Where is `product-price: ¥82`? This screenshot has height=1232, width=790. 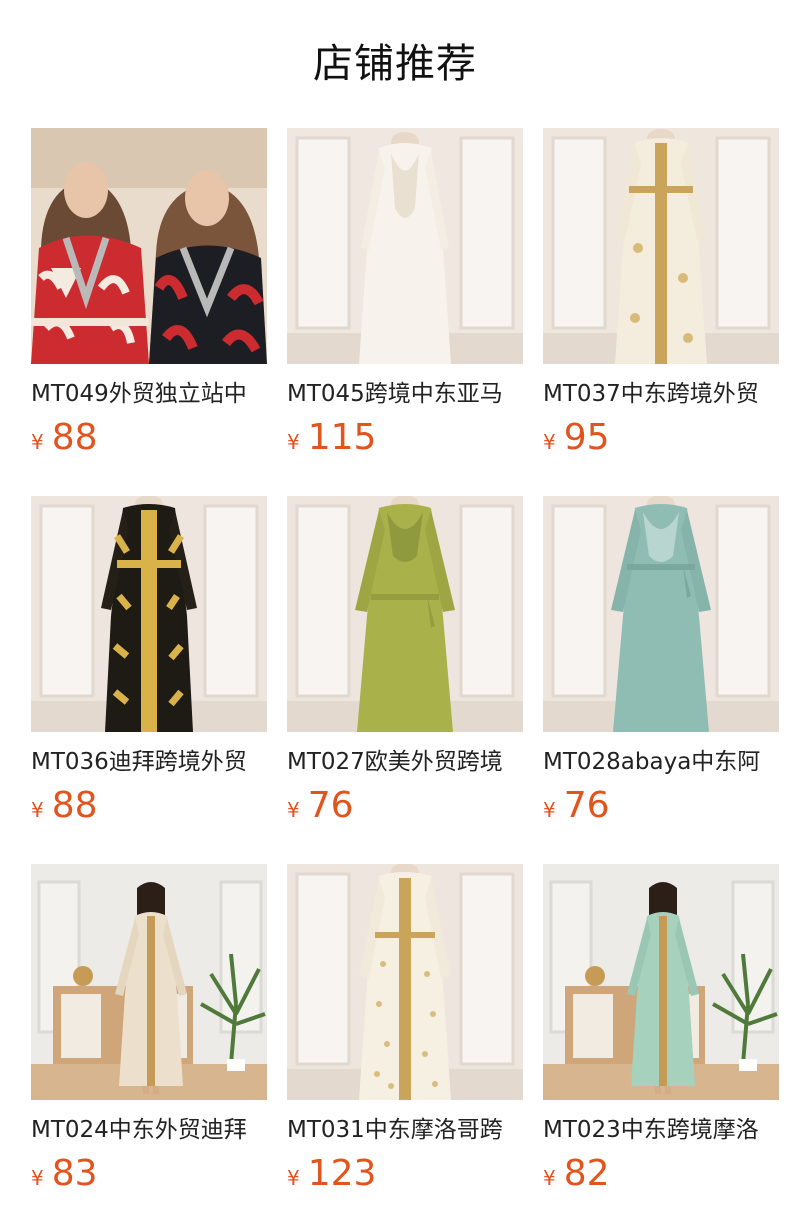 product-price: ¥82 is located at coordinates (576, 1174).